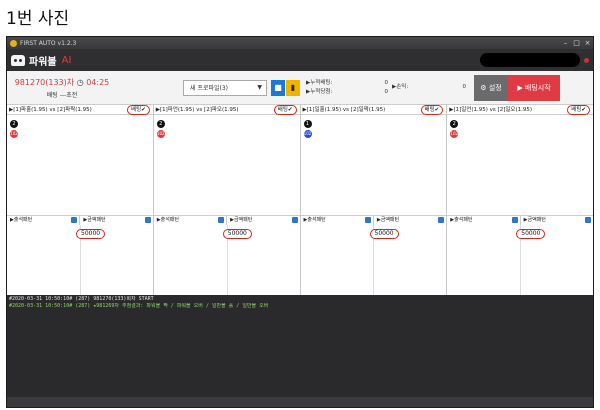 This screenshot has height=410, width=600. I want to click on panel-header: ▶[1]파홀(1.95) vs [2]파짝(1.95) 배팅✔, so click(80, 110).